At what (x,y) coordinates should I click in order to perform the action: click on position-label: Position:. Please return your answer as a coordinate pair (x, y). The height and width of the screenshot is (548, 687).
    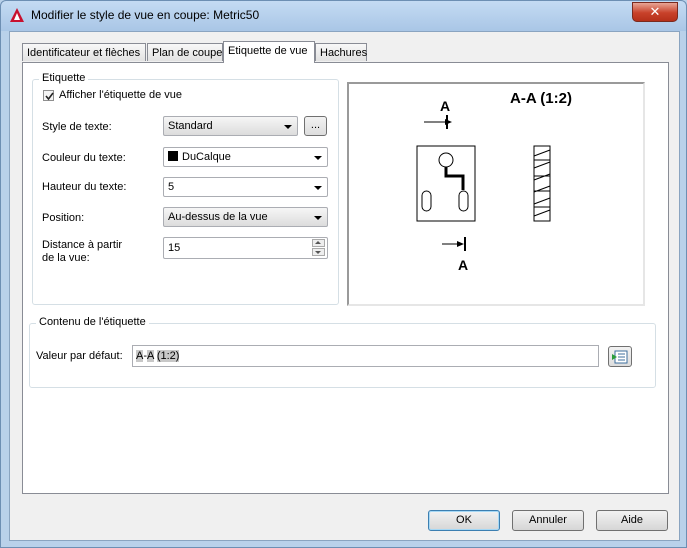
    Looking at the image, I should click on (63, 218).